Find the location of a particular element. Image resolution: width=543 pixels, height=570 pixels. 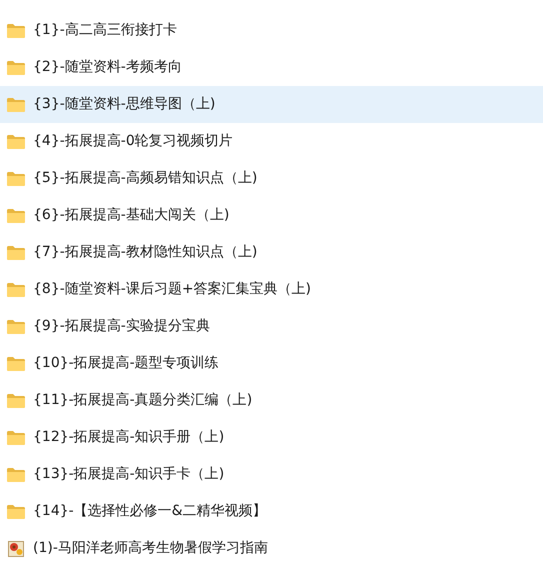

file-name: {12}-拓展提高-知识手册（上) is located at coordinates (128, 437).